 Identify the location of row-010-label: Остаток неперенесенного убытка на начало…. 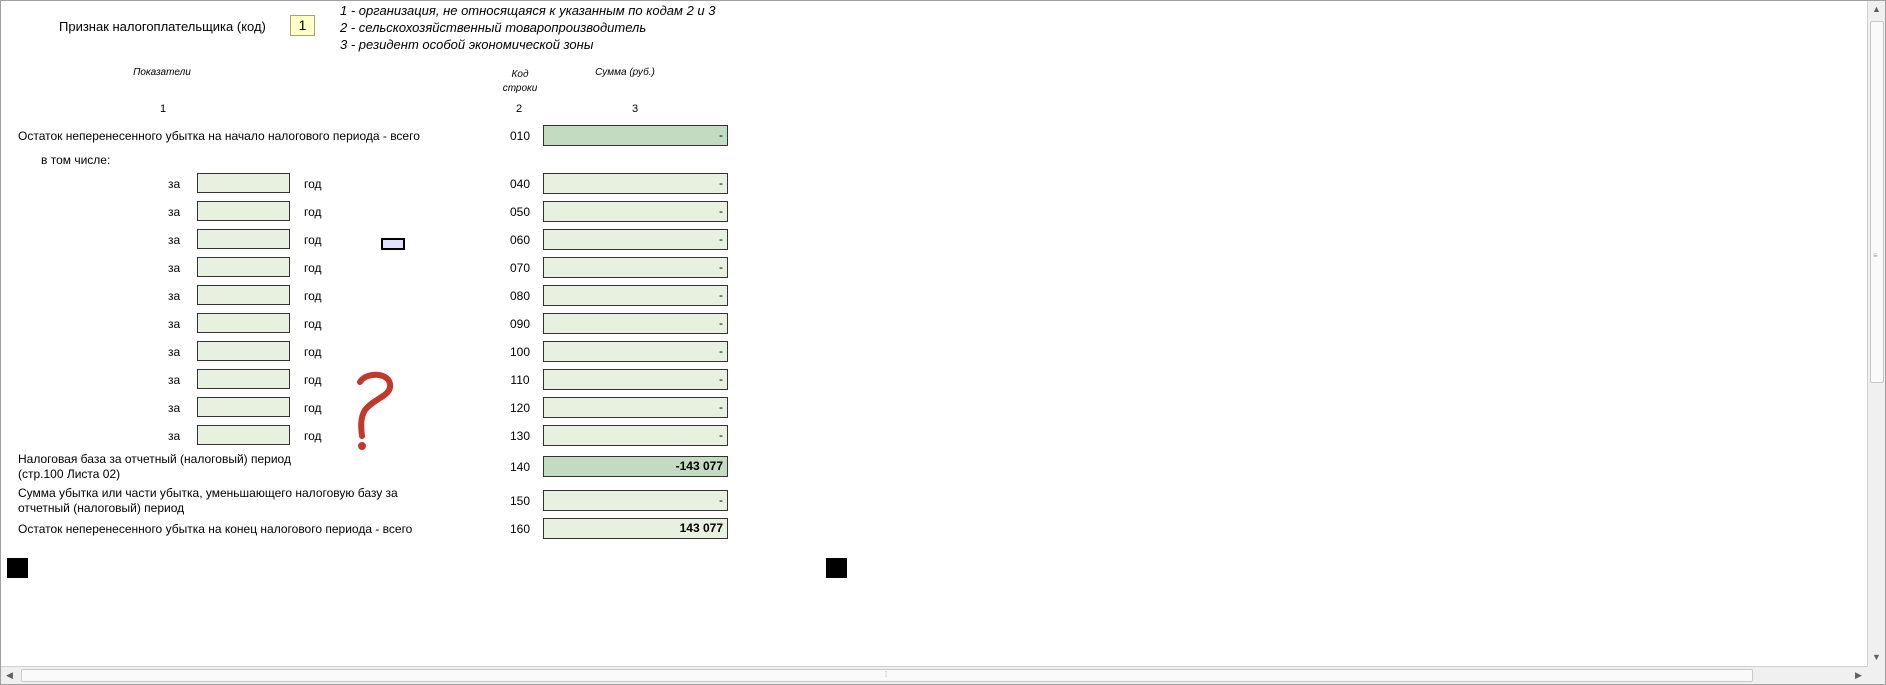
(219, 136).